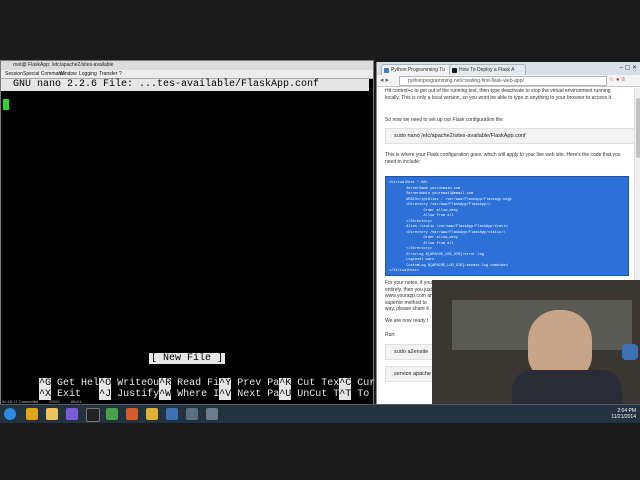 Image resolution: width=640 pixels, height=480 pixels. I want to click on shortcut-key: ^W, so click(165, 394).